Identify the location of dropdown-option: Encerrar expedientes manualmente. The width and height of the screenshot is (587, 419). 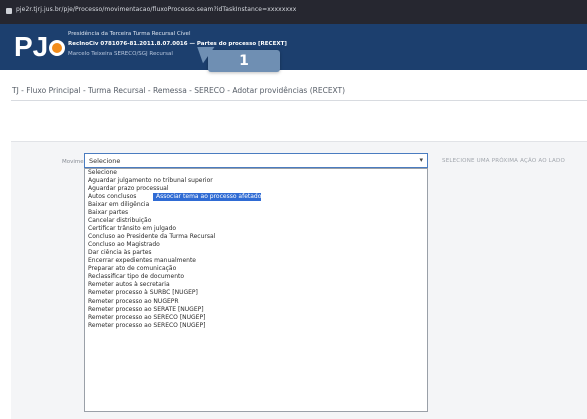
(256, 261).